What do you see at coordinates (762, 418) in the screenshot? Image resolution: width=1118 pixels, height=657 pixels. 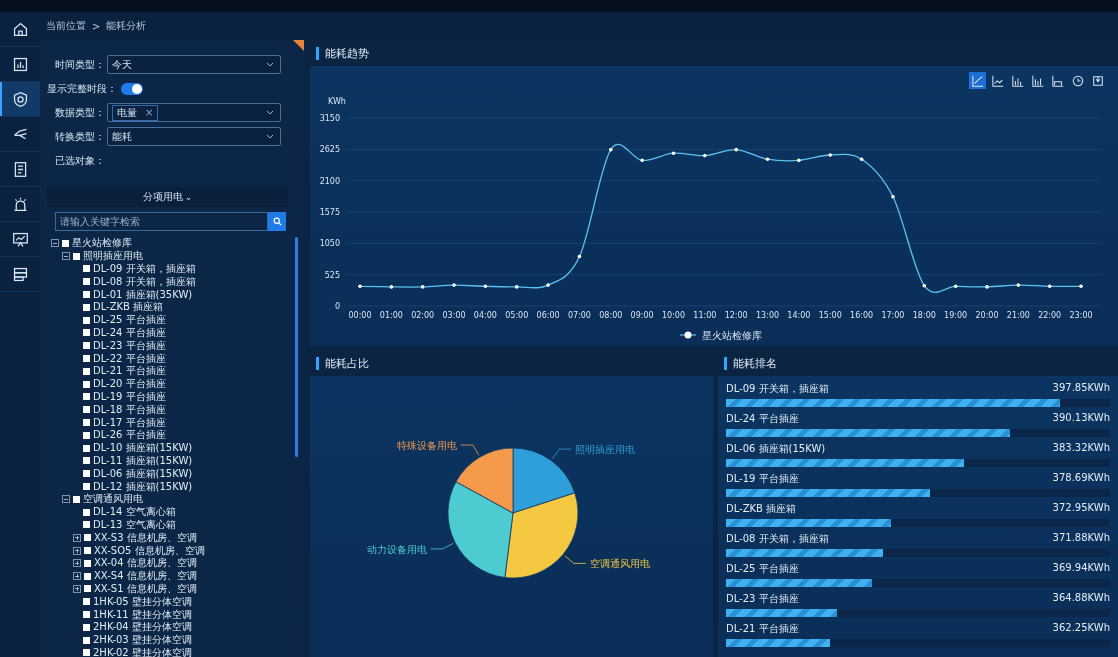 I see `ranking-name: DL-24 平台插座` at bounding box center [762, 418].